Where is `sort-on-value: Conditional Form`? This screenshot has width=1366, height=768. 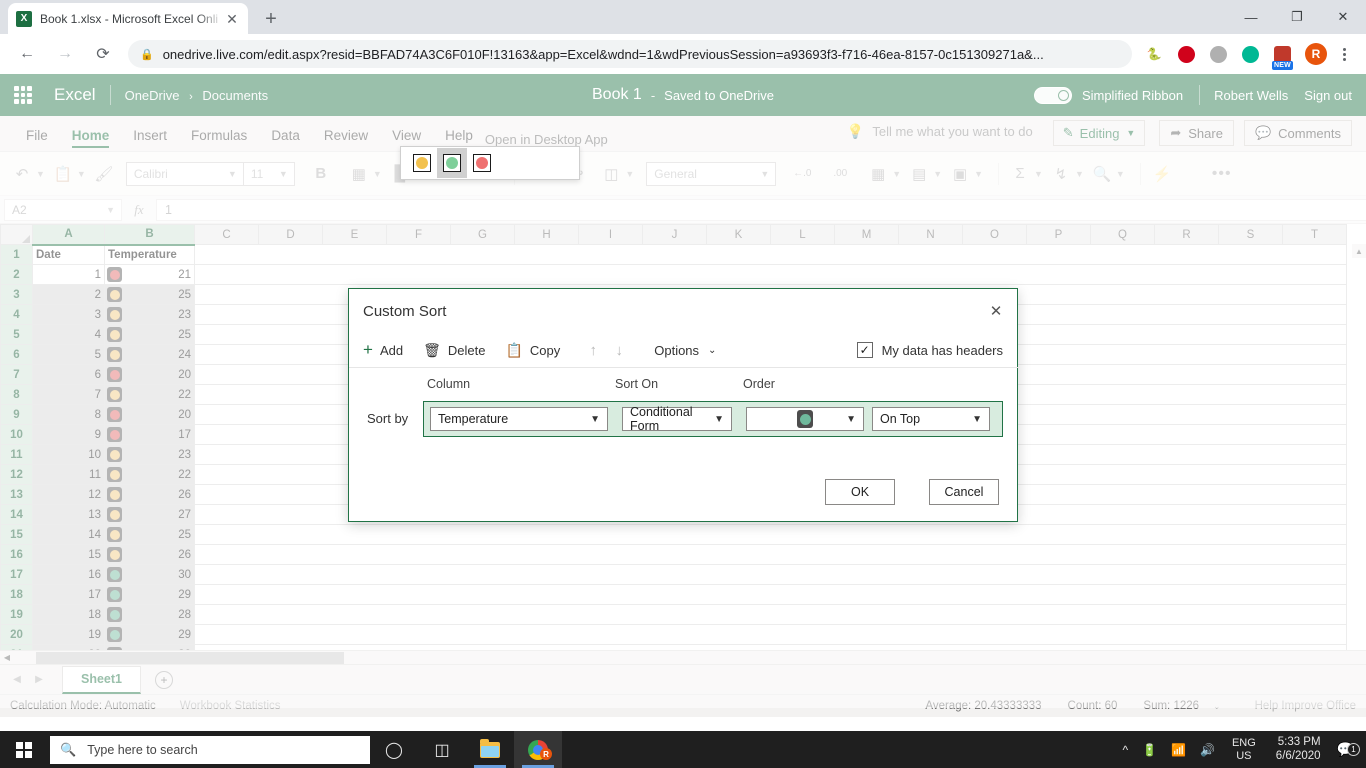 sort-on-value: Conditional Form is located at coordinates (661, 419).